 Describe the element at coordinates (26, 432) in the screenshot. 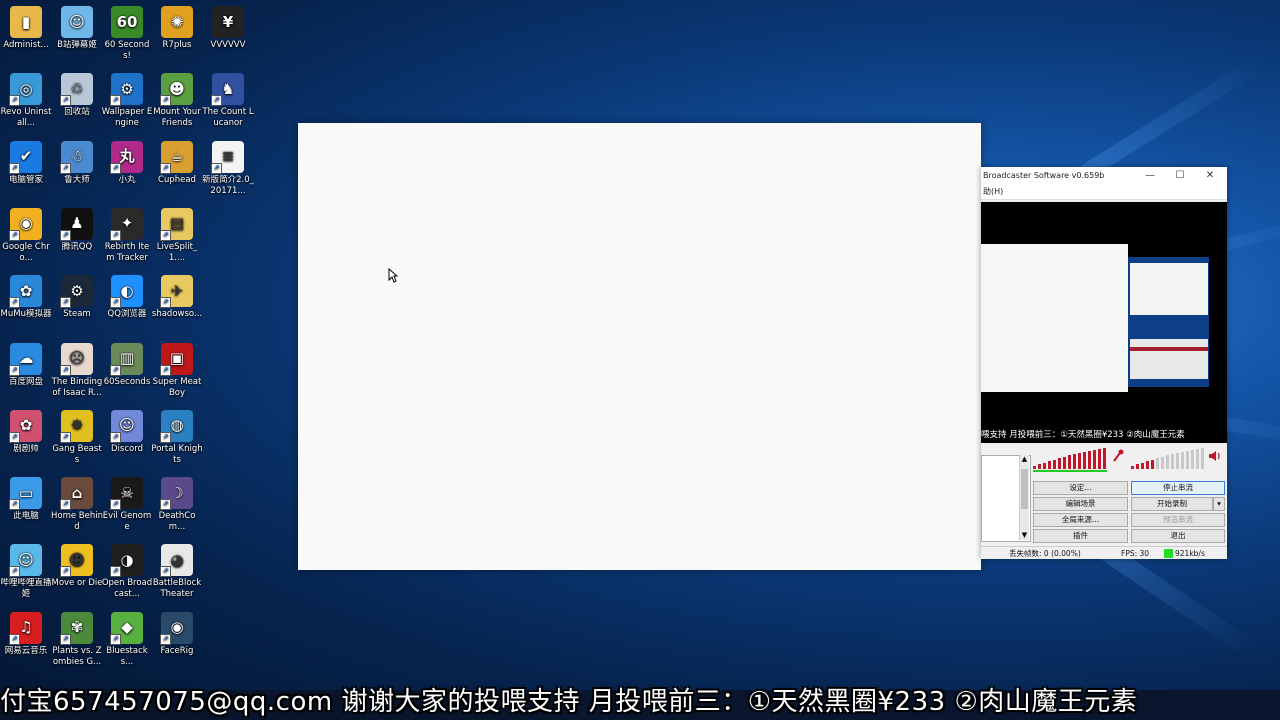

I see `desktop-icon: ✿ ↗ 剧剧帅` at that location.